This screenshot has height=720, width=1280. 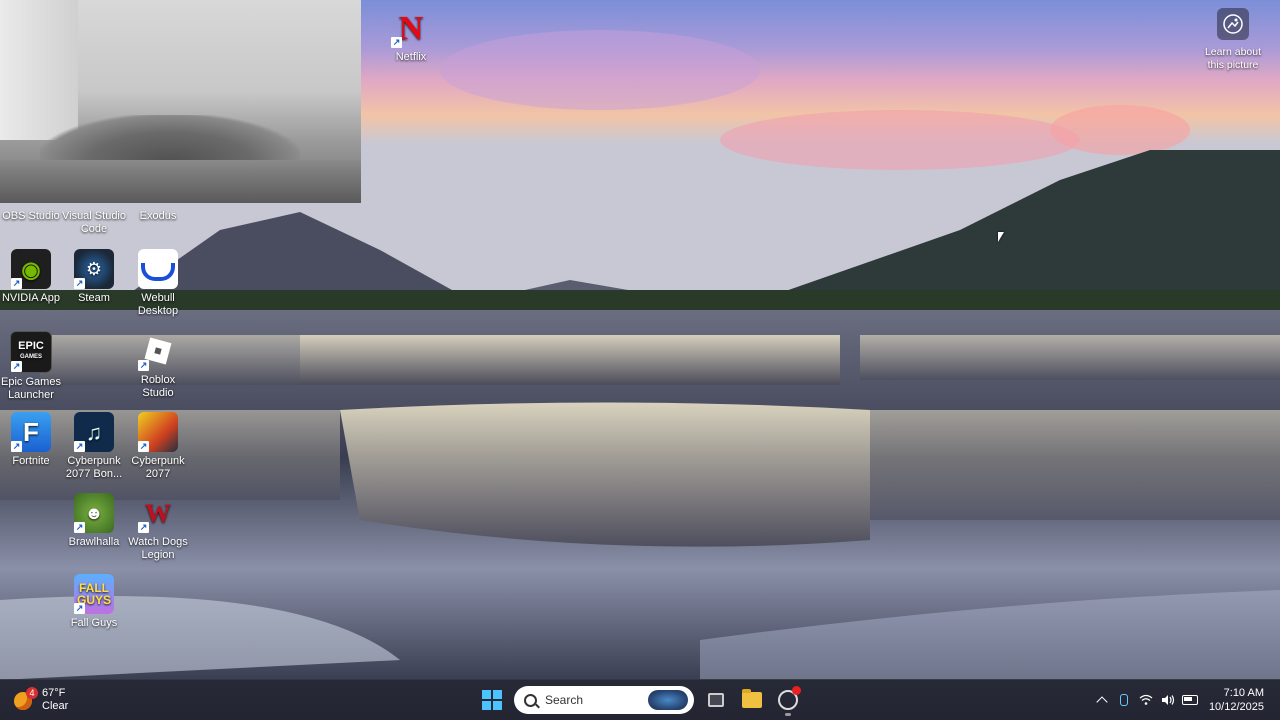 I want to click on music-note-icon: ♫ ↗, so click(x=94, y=432).